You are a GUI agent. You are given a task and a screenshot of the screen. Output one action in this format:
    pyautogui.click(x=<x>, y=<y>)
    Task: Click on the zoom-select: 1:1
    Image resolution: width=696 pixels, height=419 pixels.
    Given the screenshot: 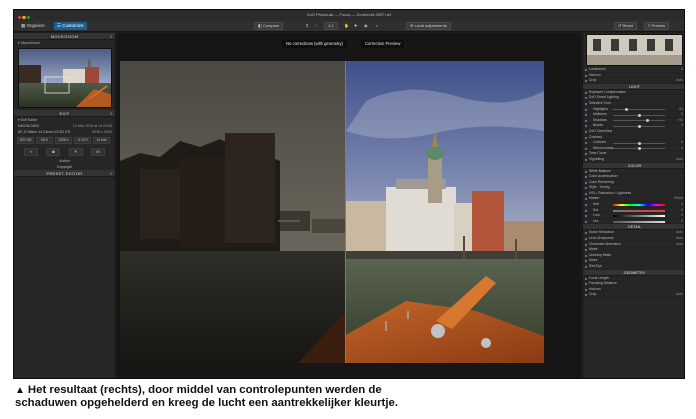 What is the action you would take?
    pyautogui.click(x=331, y=26)
    